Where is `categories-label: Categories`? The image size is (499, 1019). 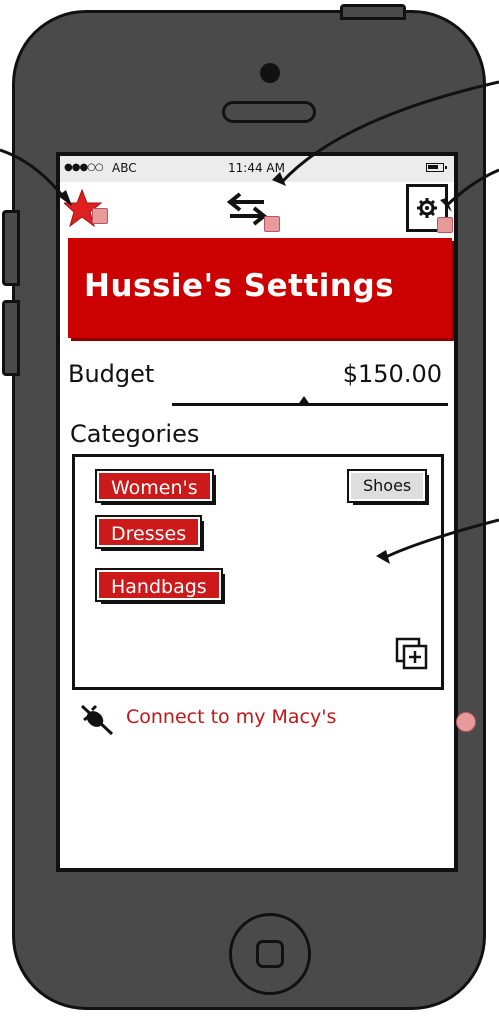
categories-label: Categories is located at coordinates (135, 434).